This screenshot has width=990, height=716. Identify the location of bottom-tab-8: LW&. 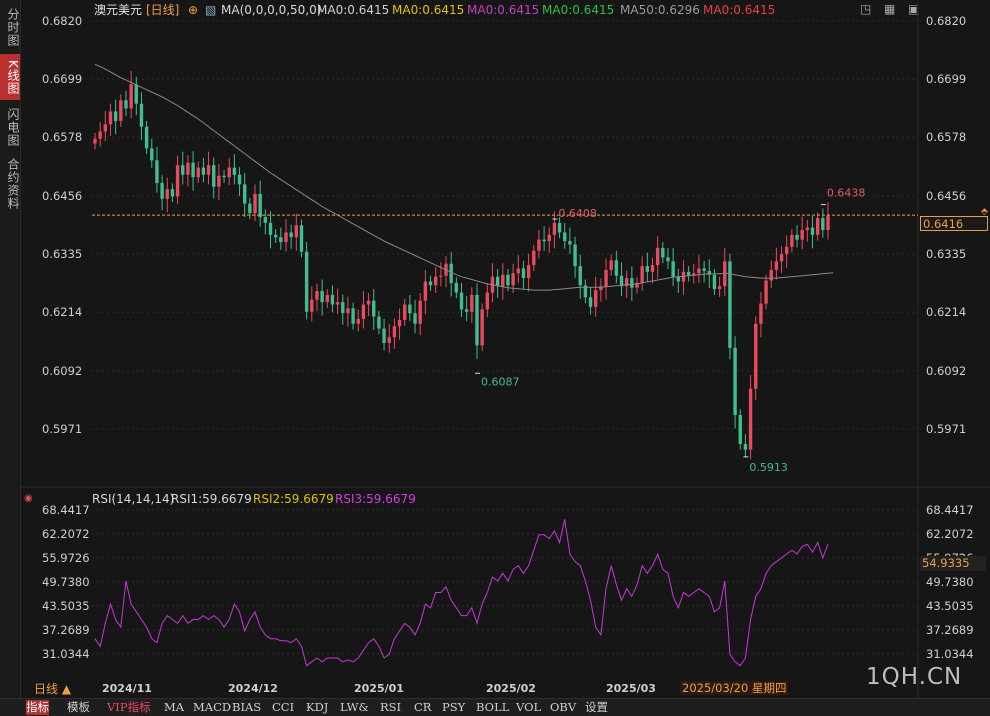
(354, 707).